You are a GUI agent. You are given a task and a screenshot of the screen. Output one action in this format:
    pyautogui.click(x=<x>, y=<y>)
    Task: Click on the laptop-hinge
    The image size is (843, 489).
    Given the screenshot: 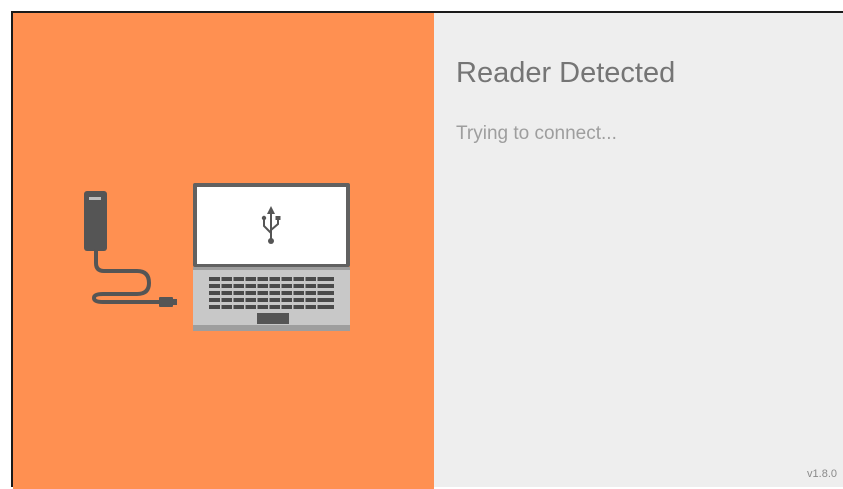 What is the action you would take?
    pyautogui.click(x=271, y=268)
    